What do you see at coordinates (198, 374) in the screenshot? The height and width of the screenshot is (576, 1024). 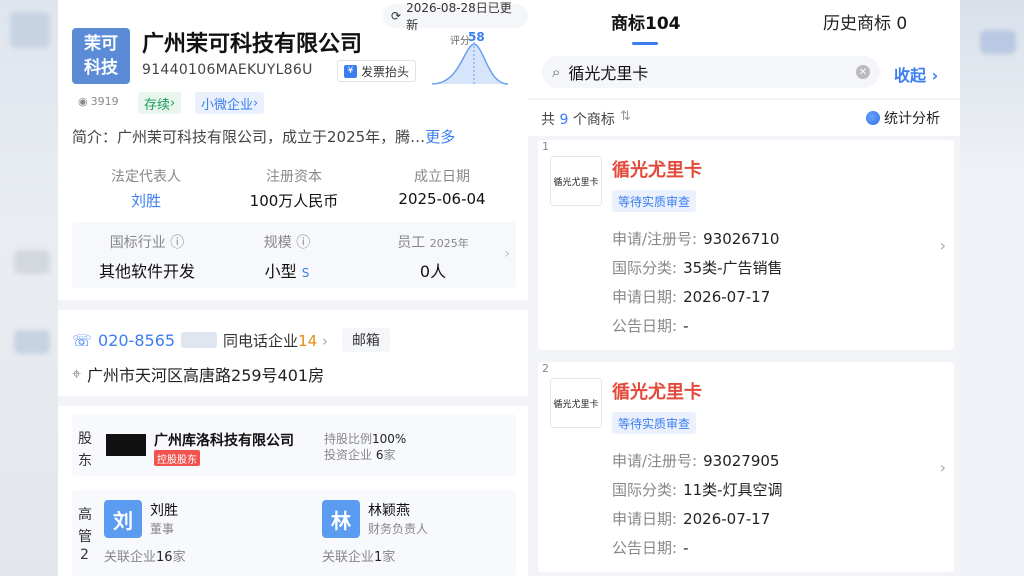 I see `address-row: ⌖ 广州市天河区高唐路259号401房` at bounding box center [198, 374].